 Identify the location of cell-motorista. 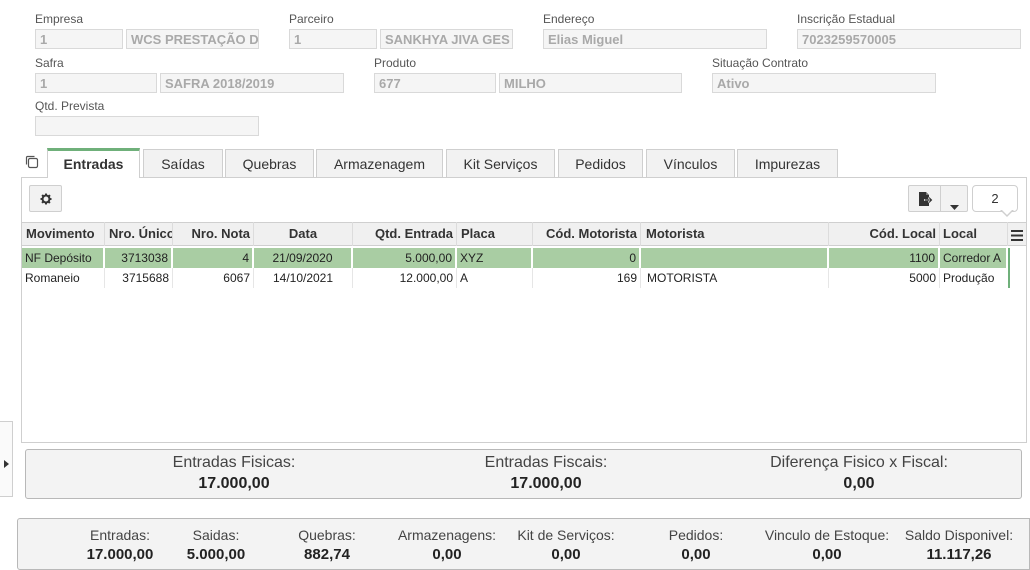
(735, 258).